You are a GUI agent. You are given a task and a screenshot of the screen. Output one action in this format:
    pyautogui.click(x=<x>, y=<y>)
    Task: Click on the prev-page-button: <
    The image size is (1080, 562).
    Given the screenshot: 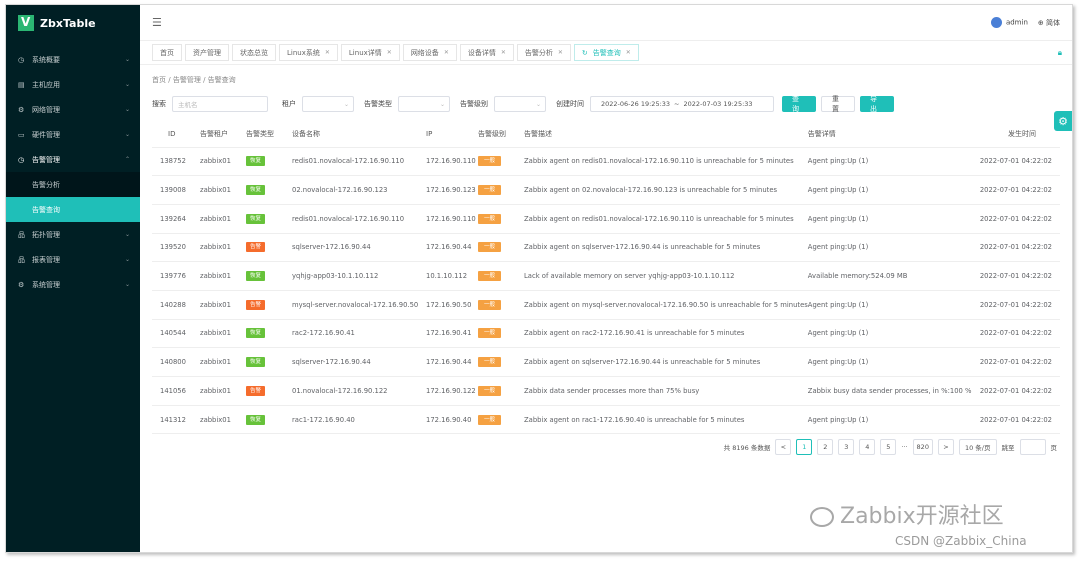 What is the action you would take?
    pyautogui.click(x=783, y=447)
    